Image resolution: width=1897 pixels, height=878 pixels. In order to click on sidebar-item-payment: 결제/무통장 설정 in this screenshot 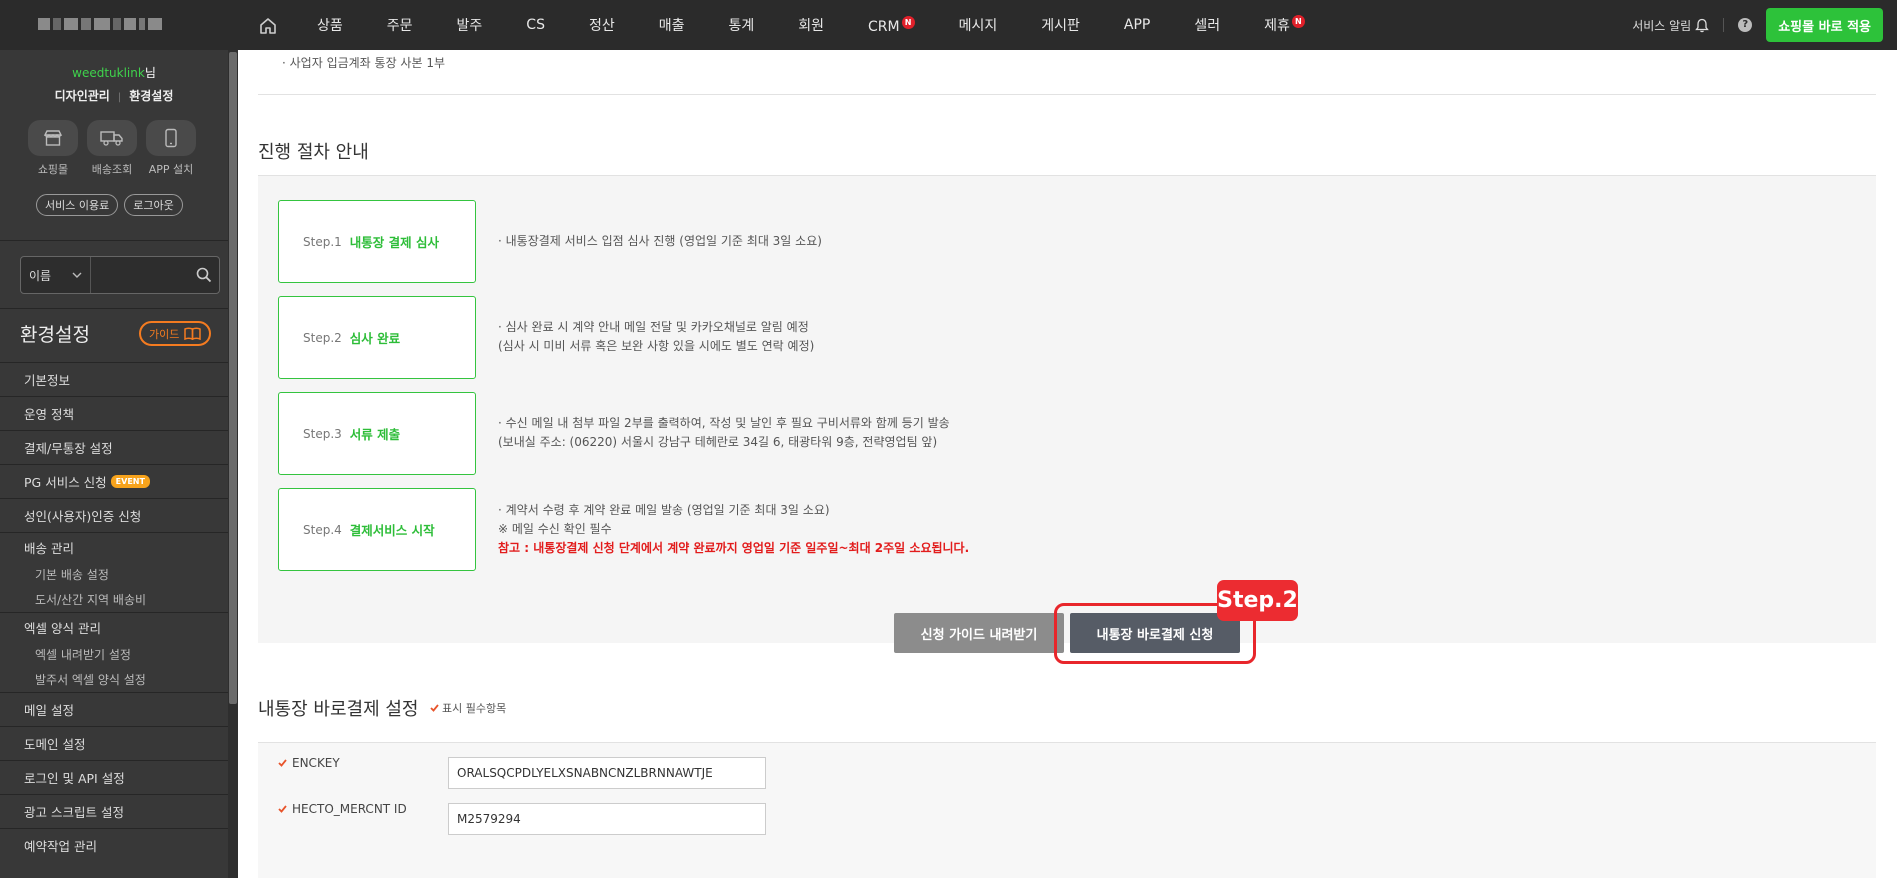, I will do `click(114, 447)`.